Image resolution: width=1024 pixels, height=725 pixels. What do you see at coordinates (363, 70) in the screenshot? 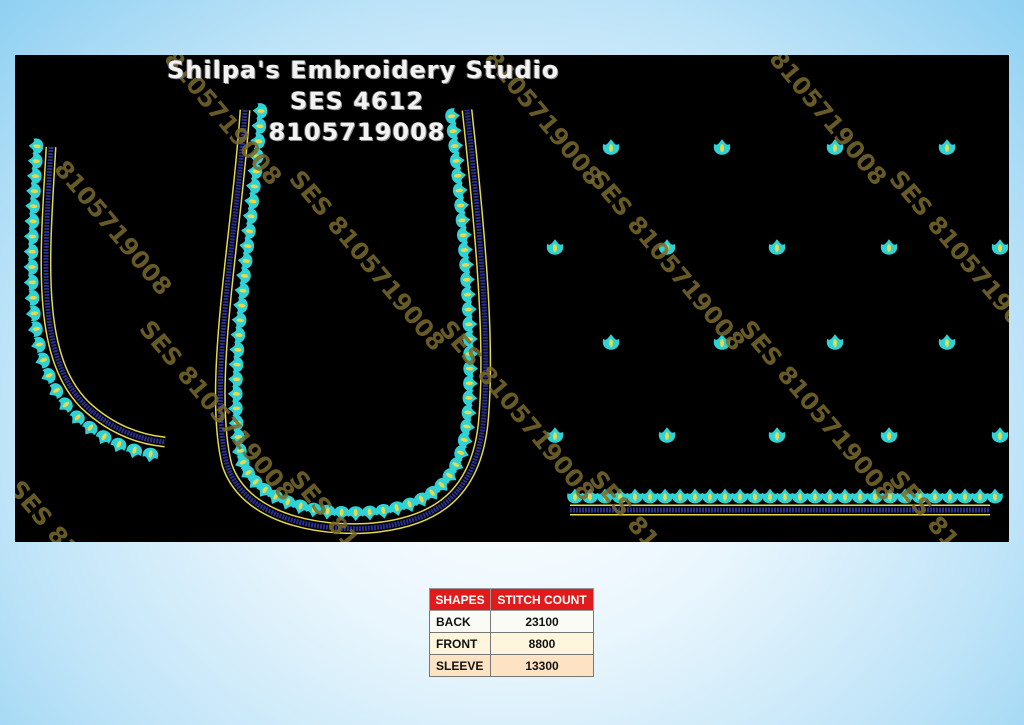
I see `studio-name: Shilpa's Embroidery Studio` at bounding box center [363, 70].